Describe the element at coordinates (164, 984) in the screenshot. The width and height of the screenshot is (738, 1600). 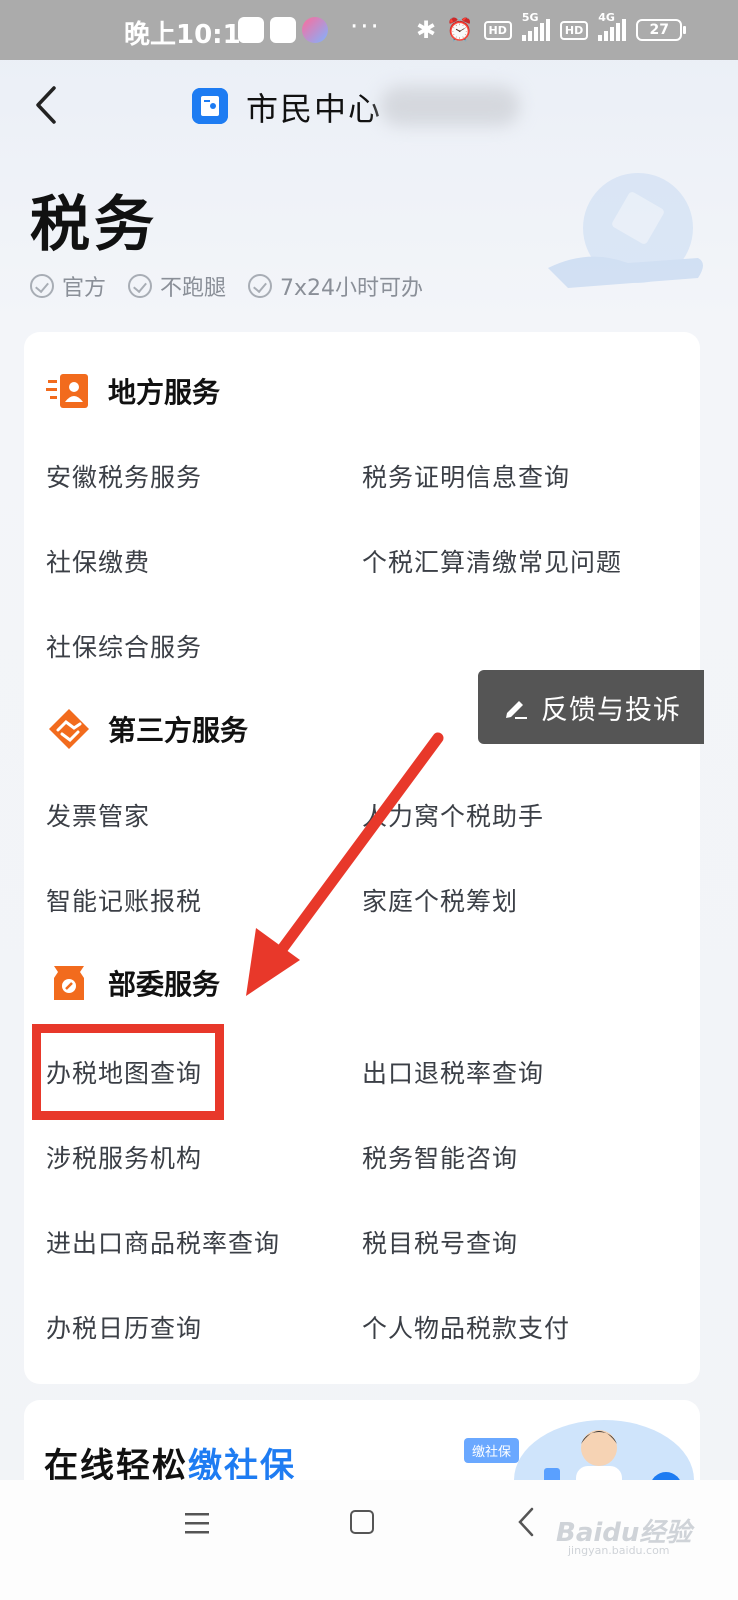
I see `section-title: 部委服务` at that location.